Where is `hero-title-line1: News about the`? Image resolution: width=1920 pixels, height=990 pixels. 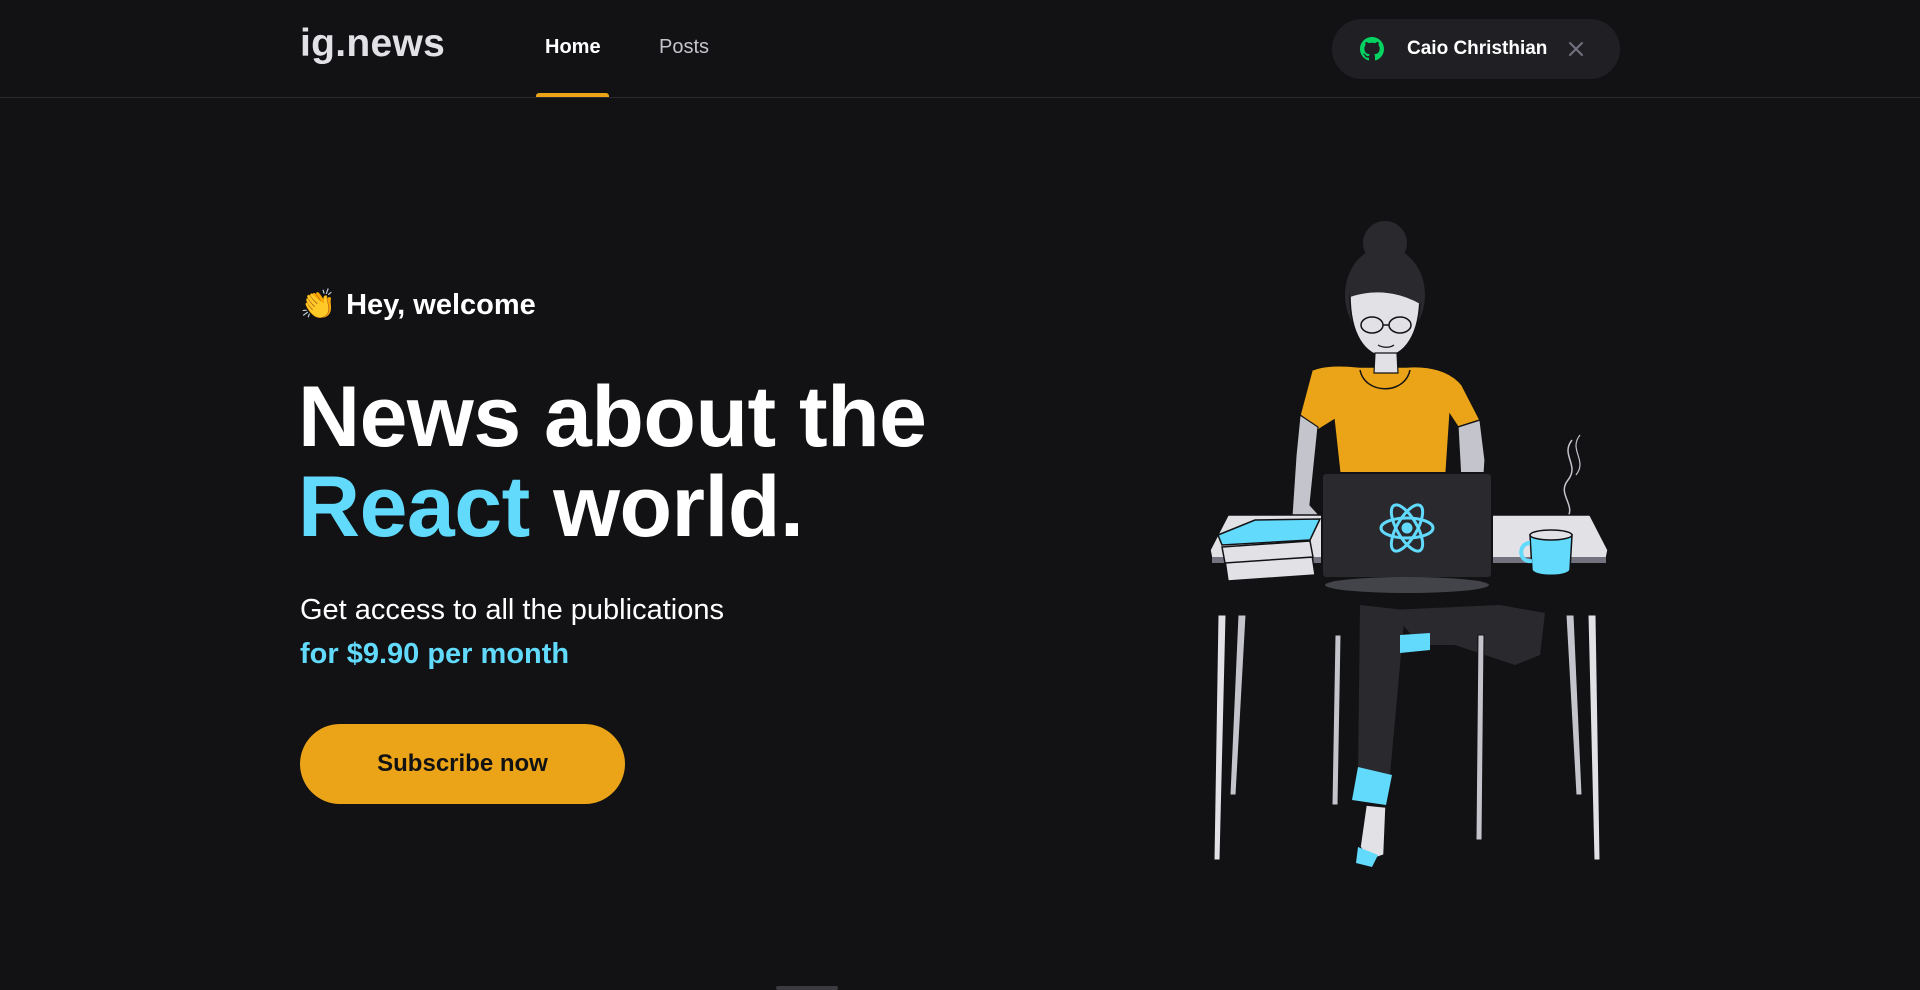 hero-title-line1: News about the is located at coordinates (612, 417).